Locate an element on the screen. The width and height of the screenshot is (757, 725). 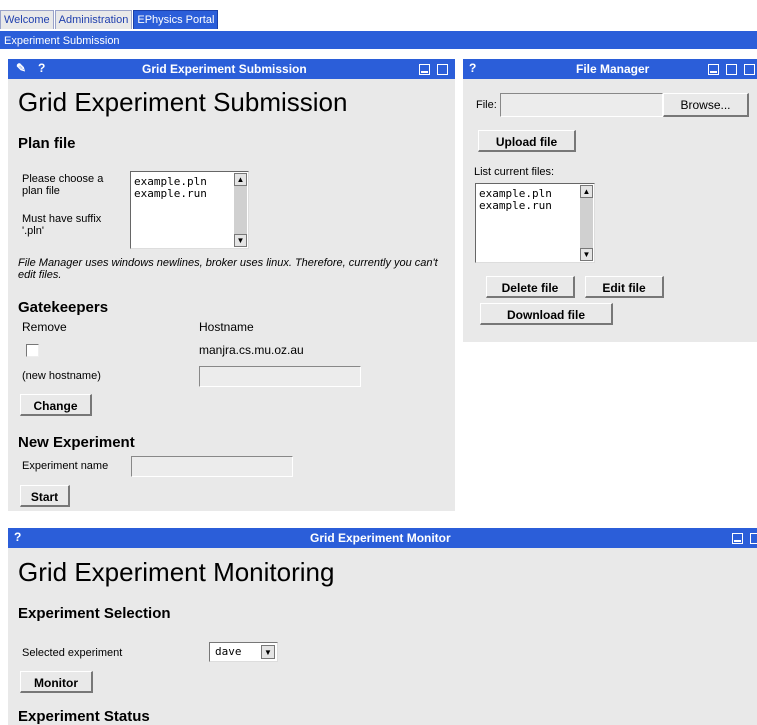
experiment-name-label: Experiment name is located at coordinates (65, 466).